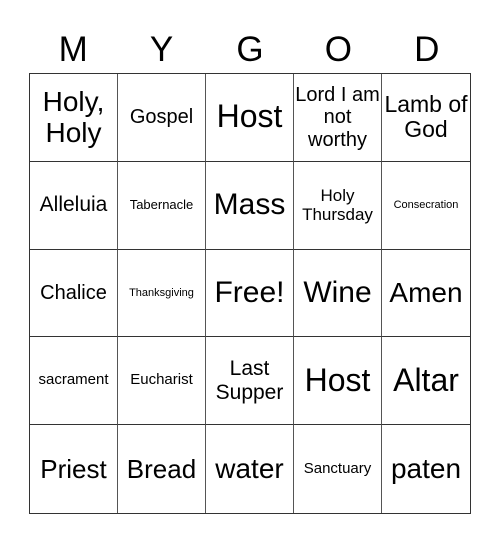  I want to click on bingo-cell: paten, so click(426, 469).